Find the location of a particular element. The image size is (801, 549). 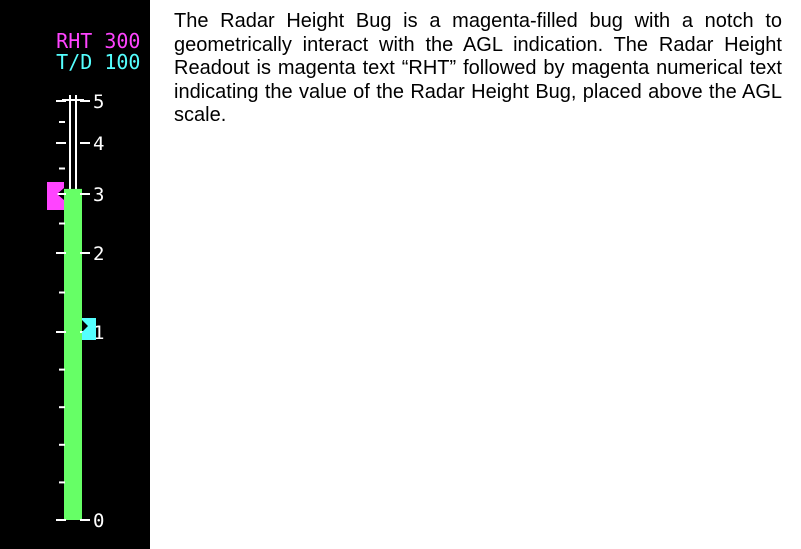

scale-label-3: 3 is located at coordinates (98, 195).